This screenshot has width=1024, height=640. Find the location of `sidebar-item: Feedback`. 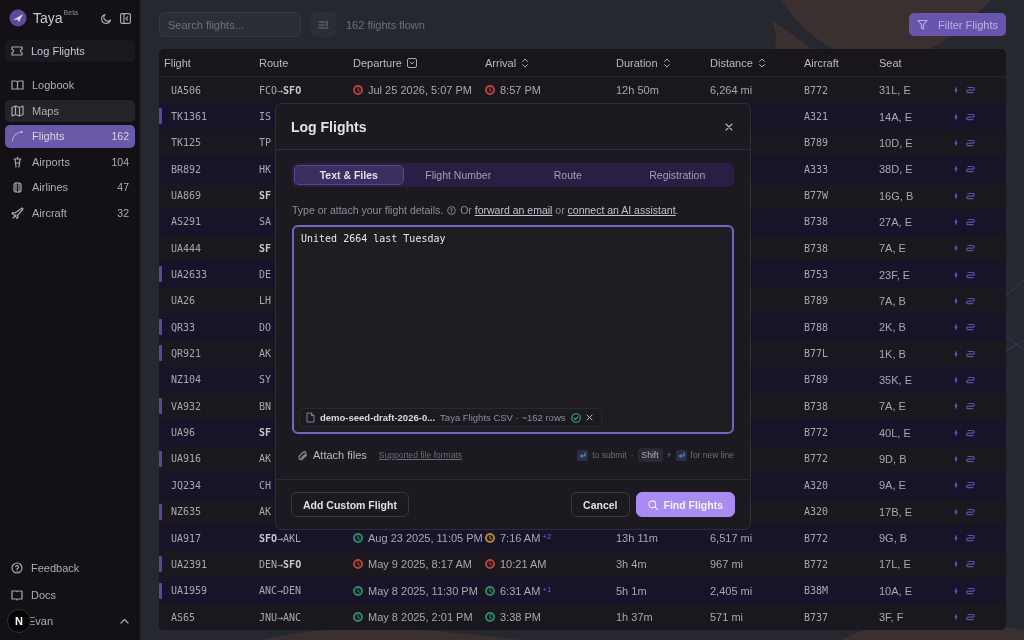

sidebar-item: Feedback is located at coordinates (70, 568).